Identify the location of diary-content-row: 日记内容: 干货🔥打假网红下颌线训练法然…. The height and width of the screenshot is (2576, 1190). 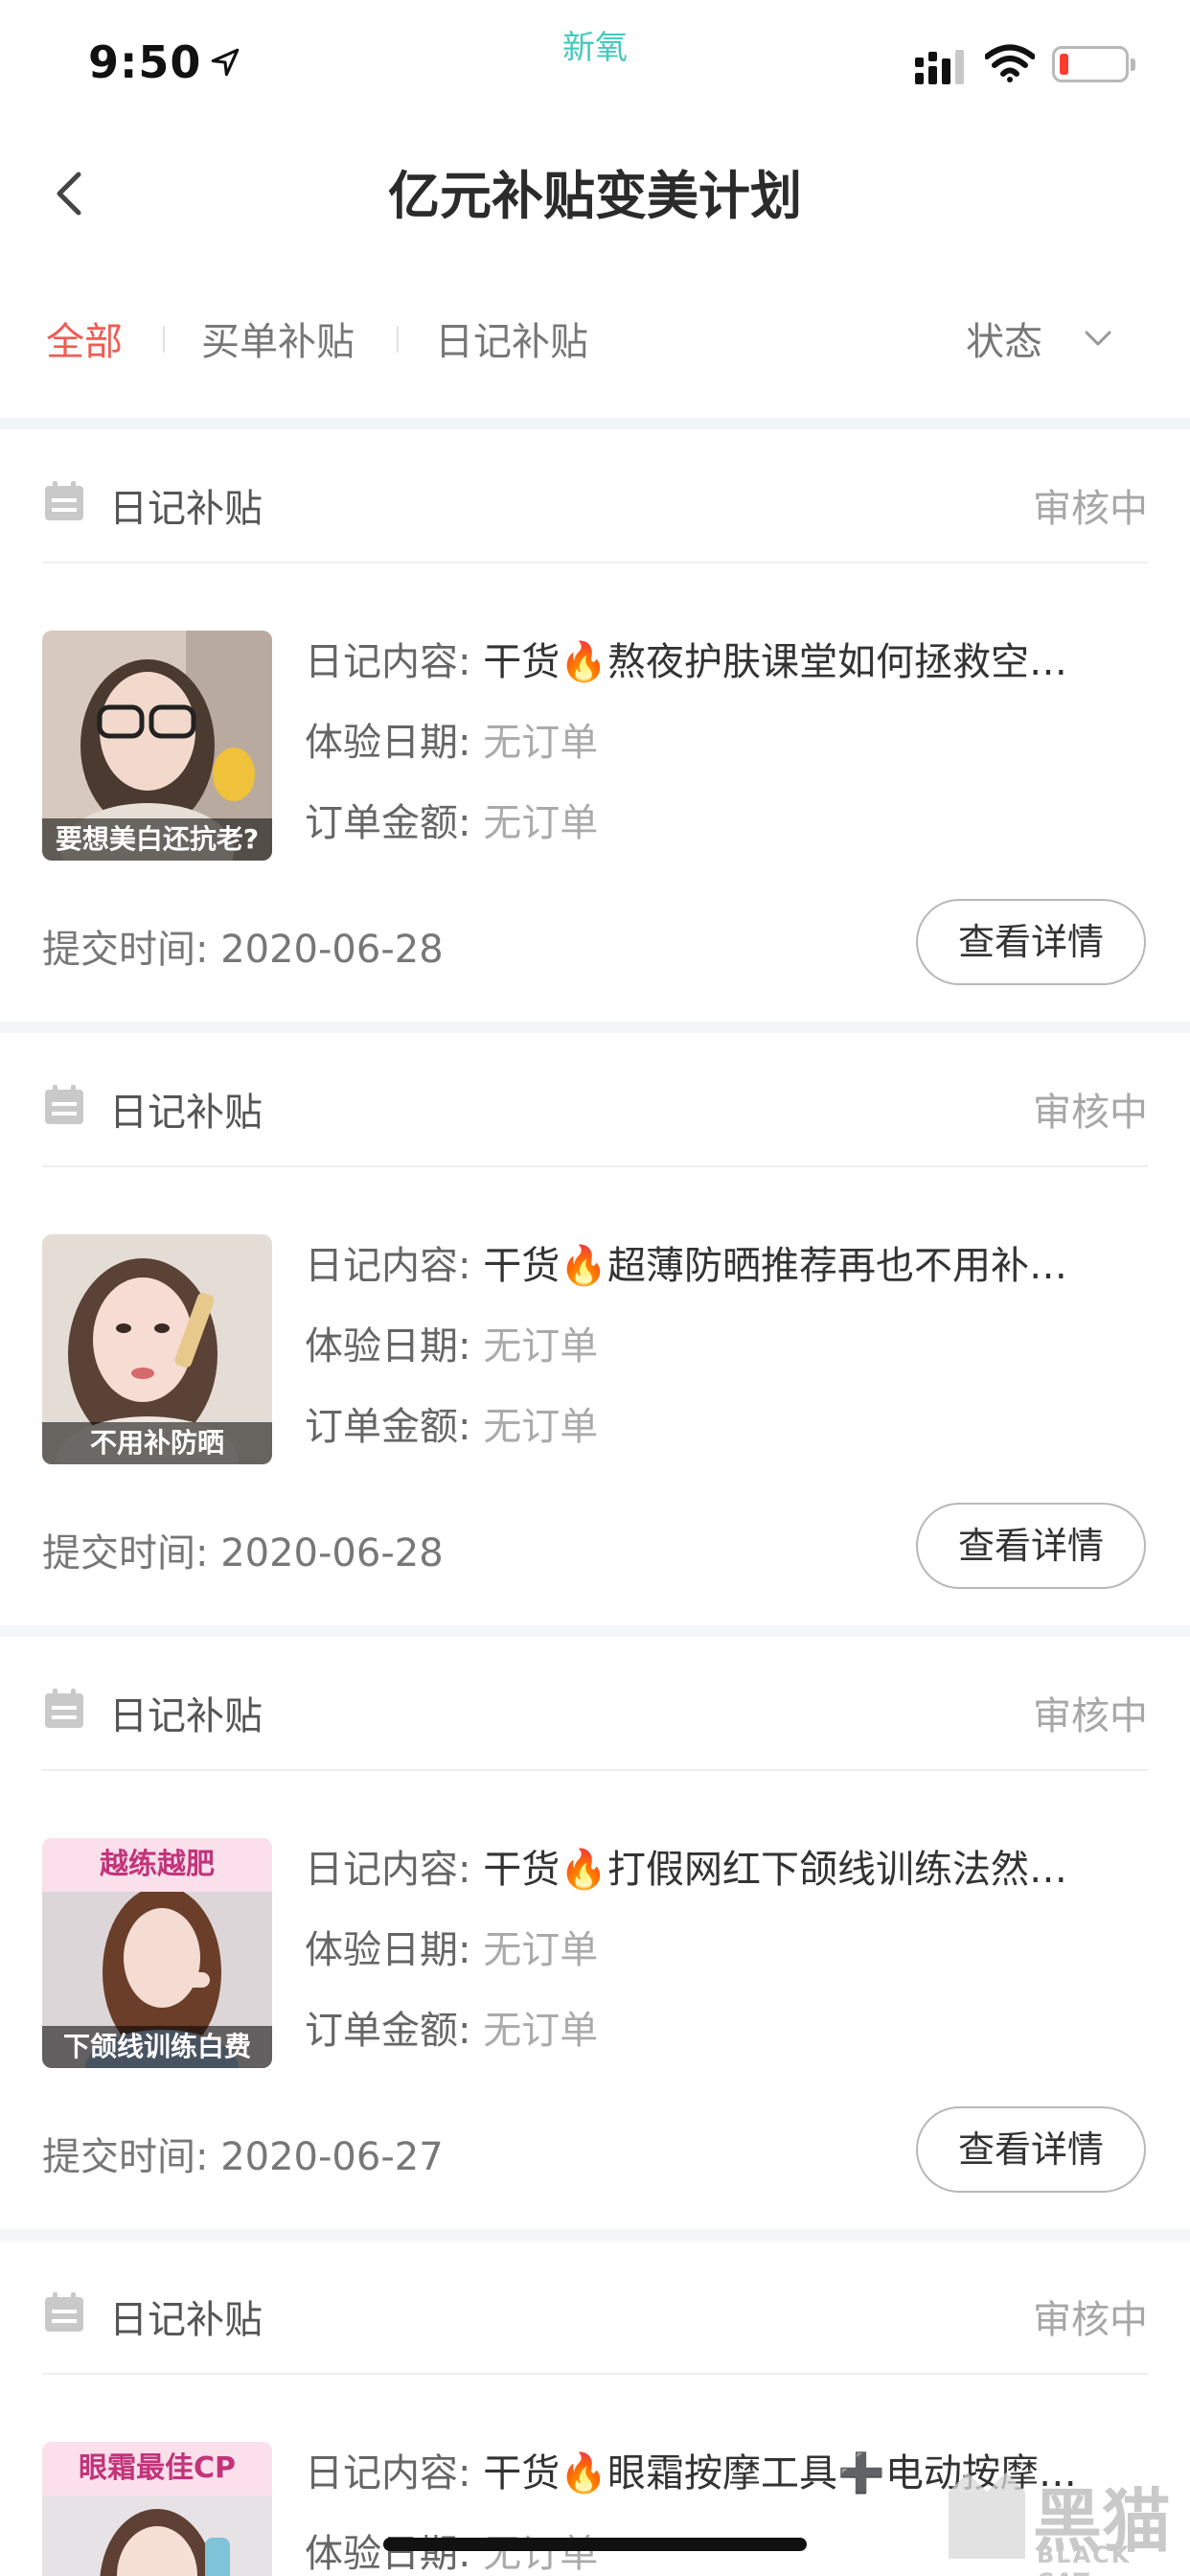
(686, 1866).